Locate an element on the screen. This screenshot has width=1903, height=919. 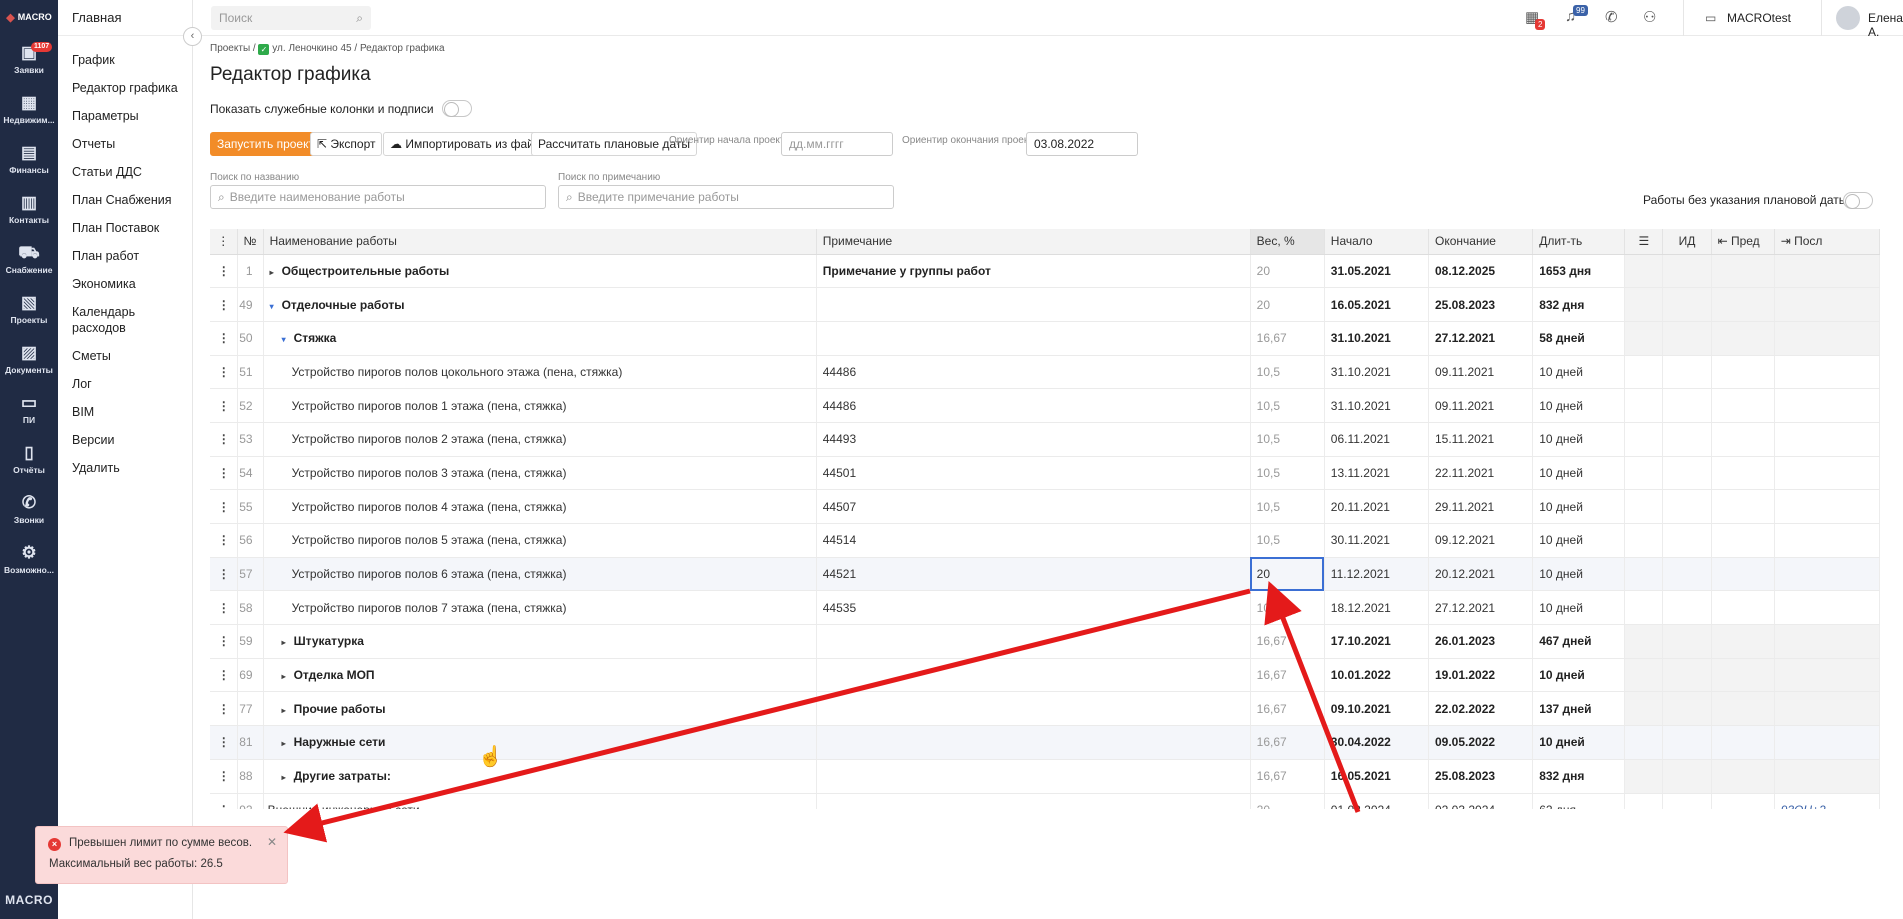
no-date-toggle is located at coordinates (1858, 200).